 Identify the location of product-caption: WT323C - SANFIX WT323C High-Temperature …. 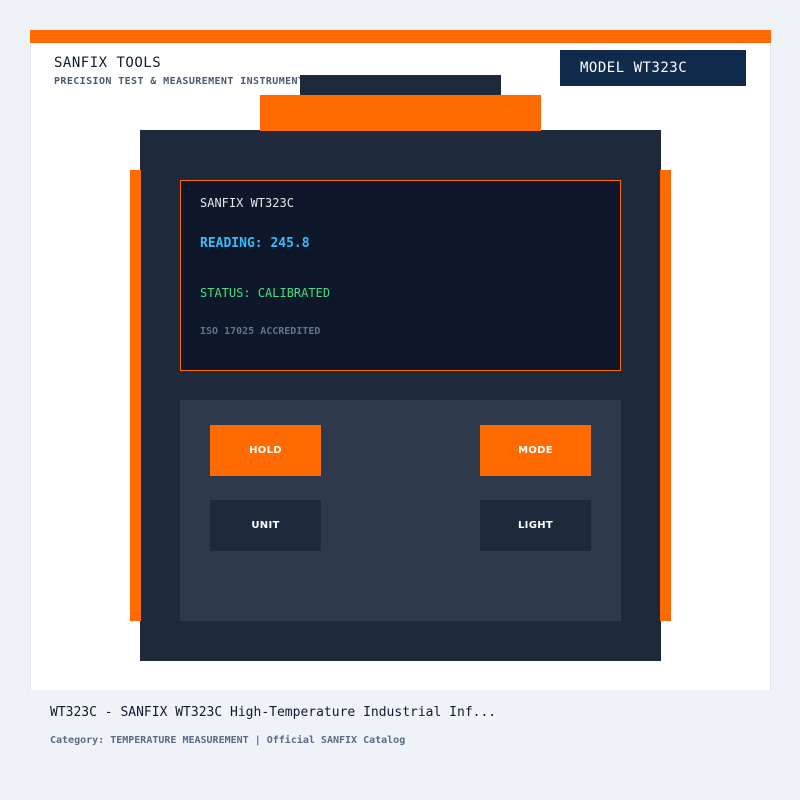
(400, 730).